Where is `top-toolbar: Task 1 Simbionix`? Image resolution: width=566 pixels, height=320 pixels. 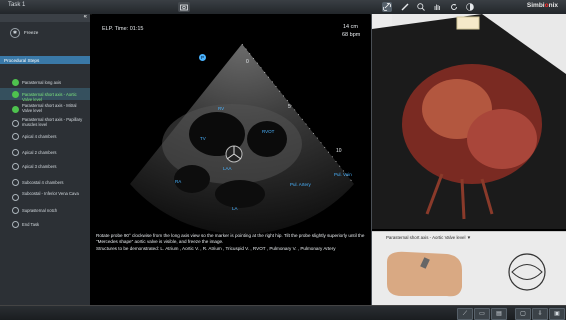
top-toolbar: Task 1 Simbionix is located at coordinates (283, 7).